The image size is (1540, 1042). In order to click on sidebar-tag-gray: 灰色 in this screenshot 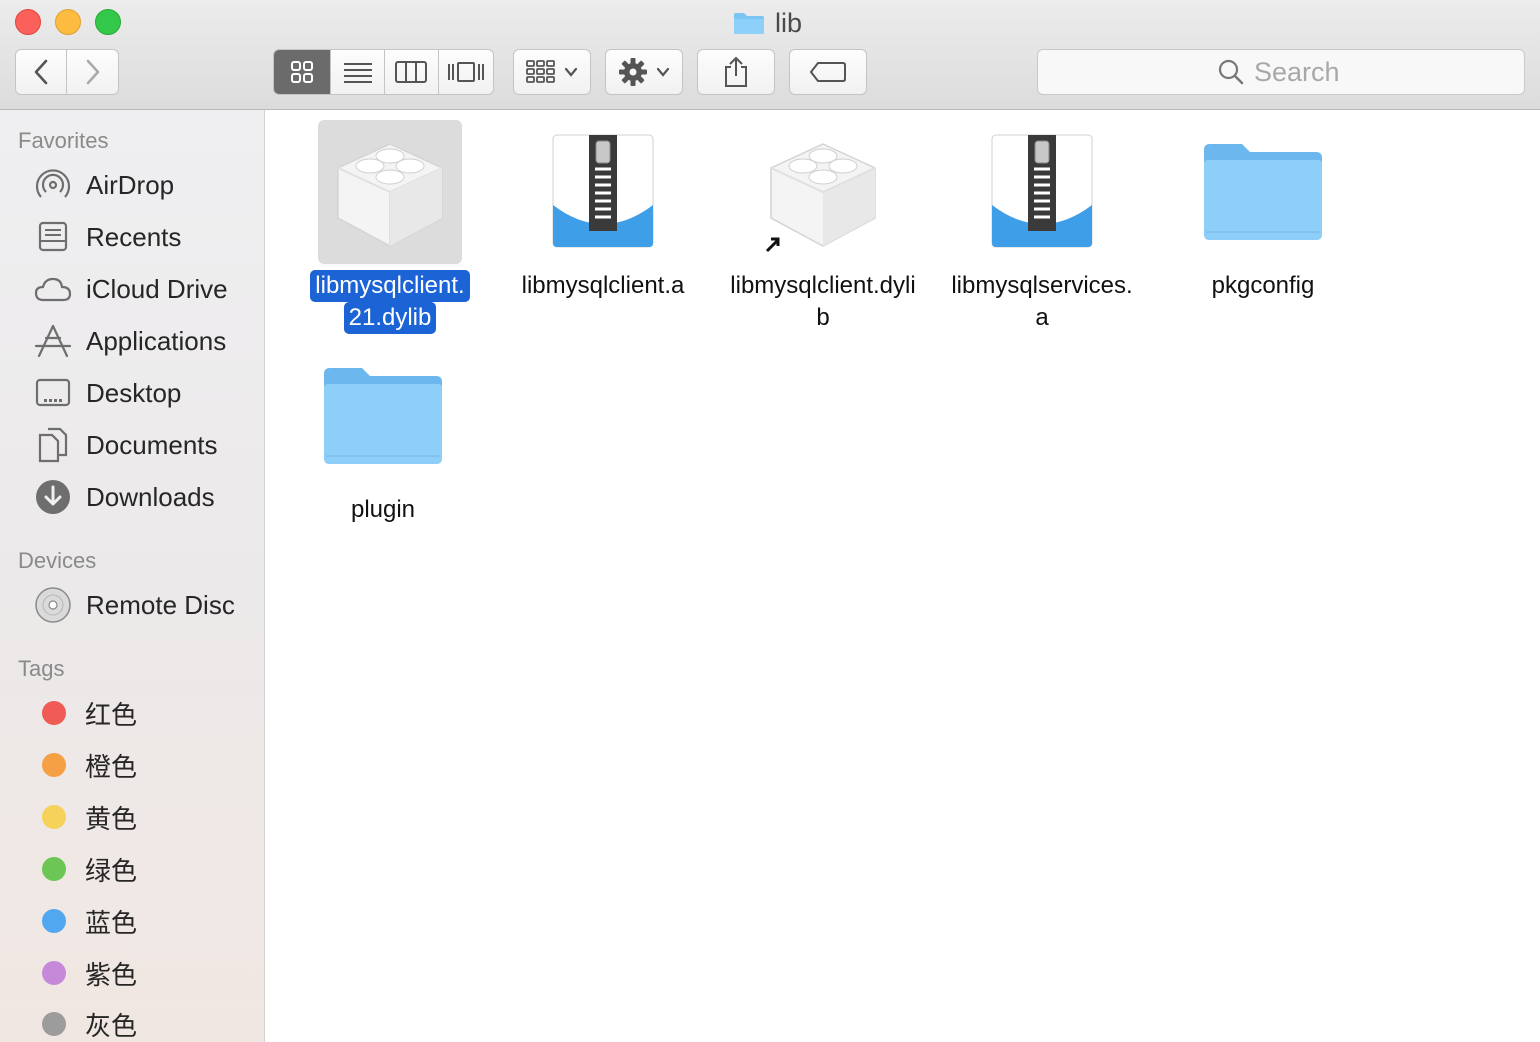, I will do `click(85, 1023)`.